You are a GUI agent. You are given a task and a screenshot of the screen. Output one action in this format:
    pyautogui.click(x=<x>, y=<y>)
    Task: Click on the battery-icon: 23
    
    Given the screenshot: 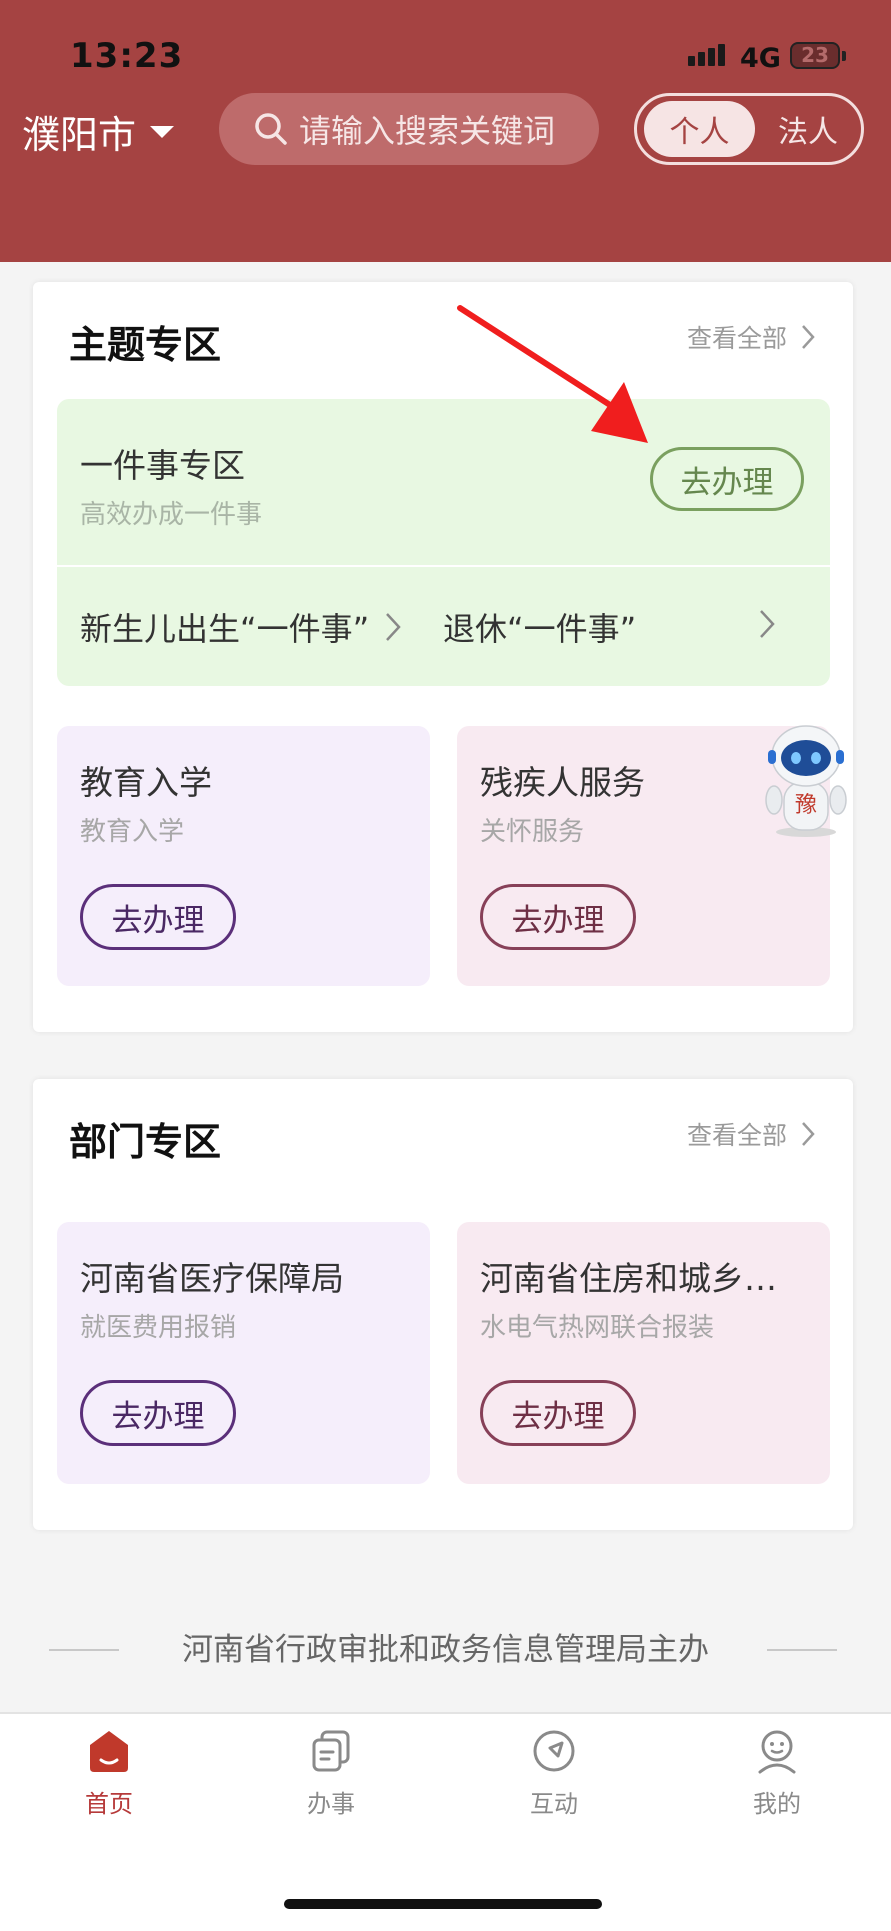 What is the action you would take?
    pyautogui.click(x=815, y=55)
    